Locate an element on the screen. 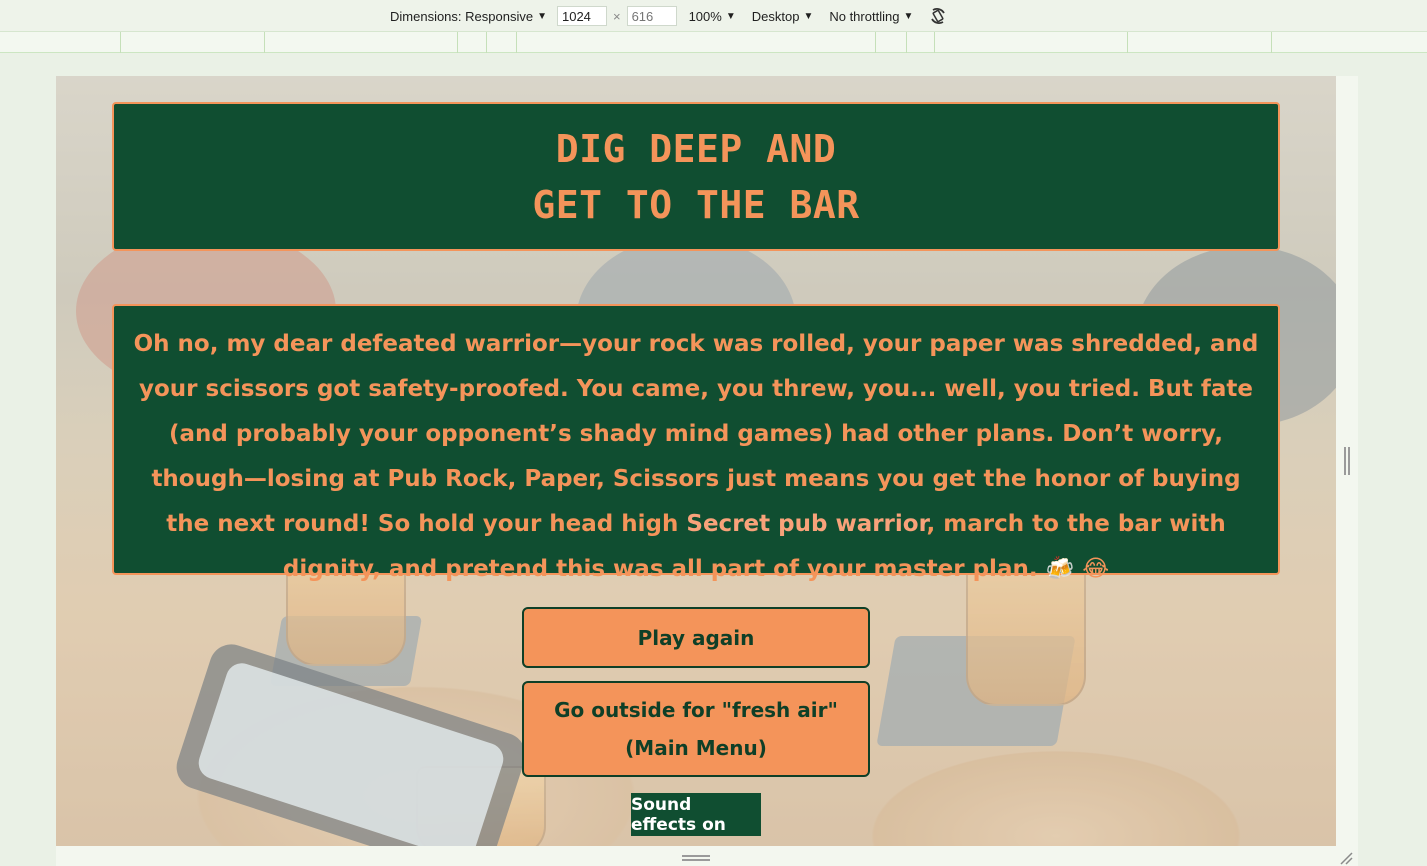  dimensions-dropdown: Dimensions: Responsive ▼ is located at coordinates (468, 16).